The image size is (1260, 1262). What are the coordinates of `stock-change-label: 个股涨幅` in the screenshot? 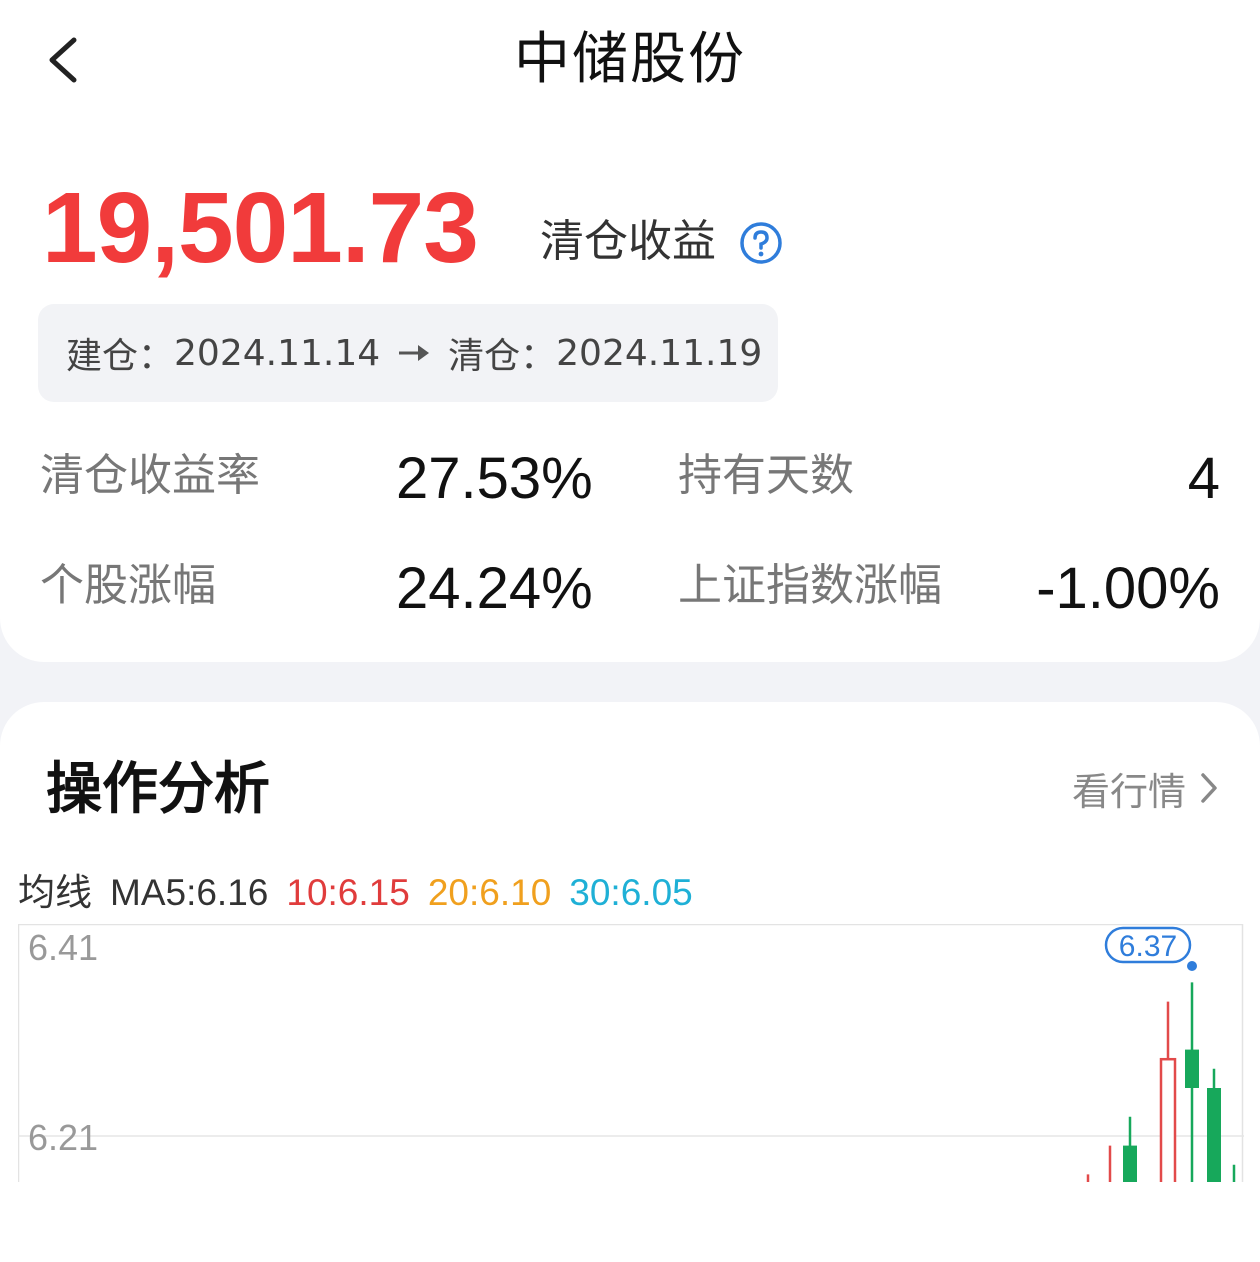 It's located at (128, 585).